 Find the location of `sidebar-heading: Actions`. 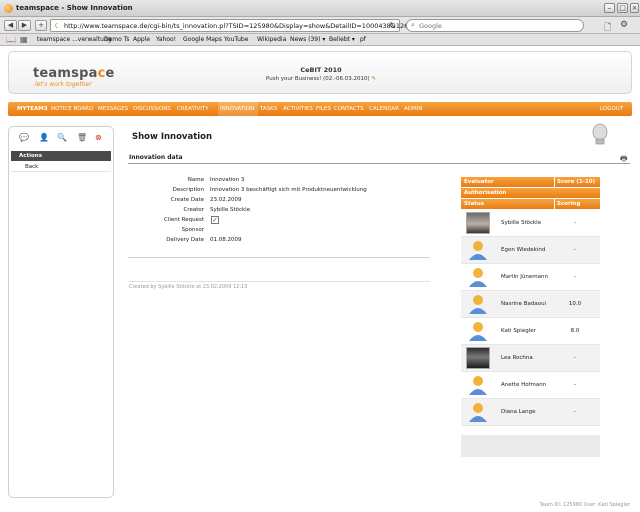

sidebar-heading: Actions is located at coordinates (61, 156).